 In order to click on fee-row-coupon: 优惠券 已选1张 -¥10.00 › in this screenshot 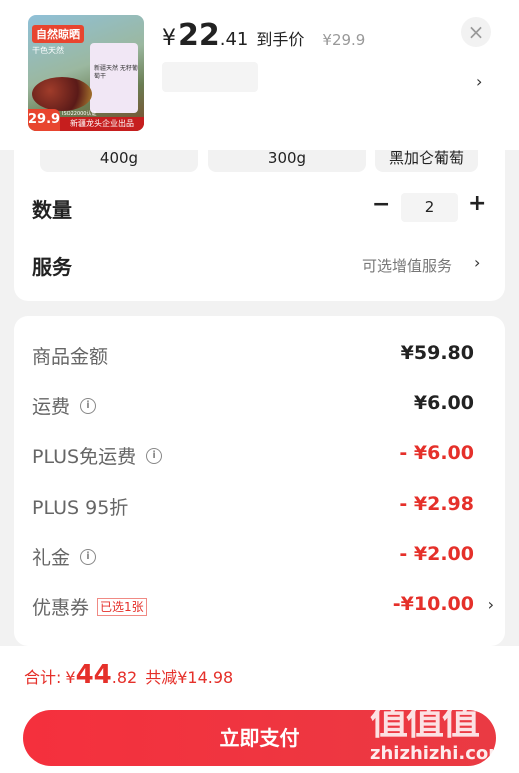, I will do `click(263, 608)`.